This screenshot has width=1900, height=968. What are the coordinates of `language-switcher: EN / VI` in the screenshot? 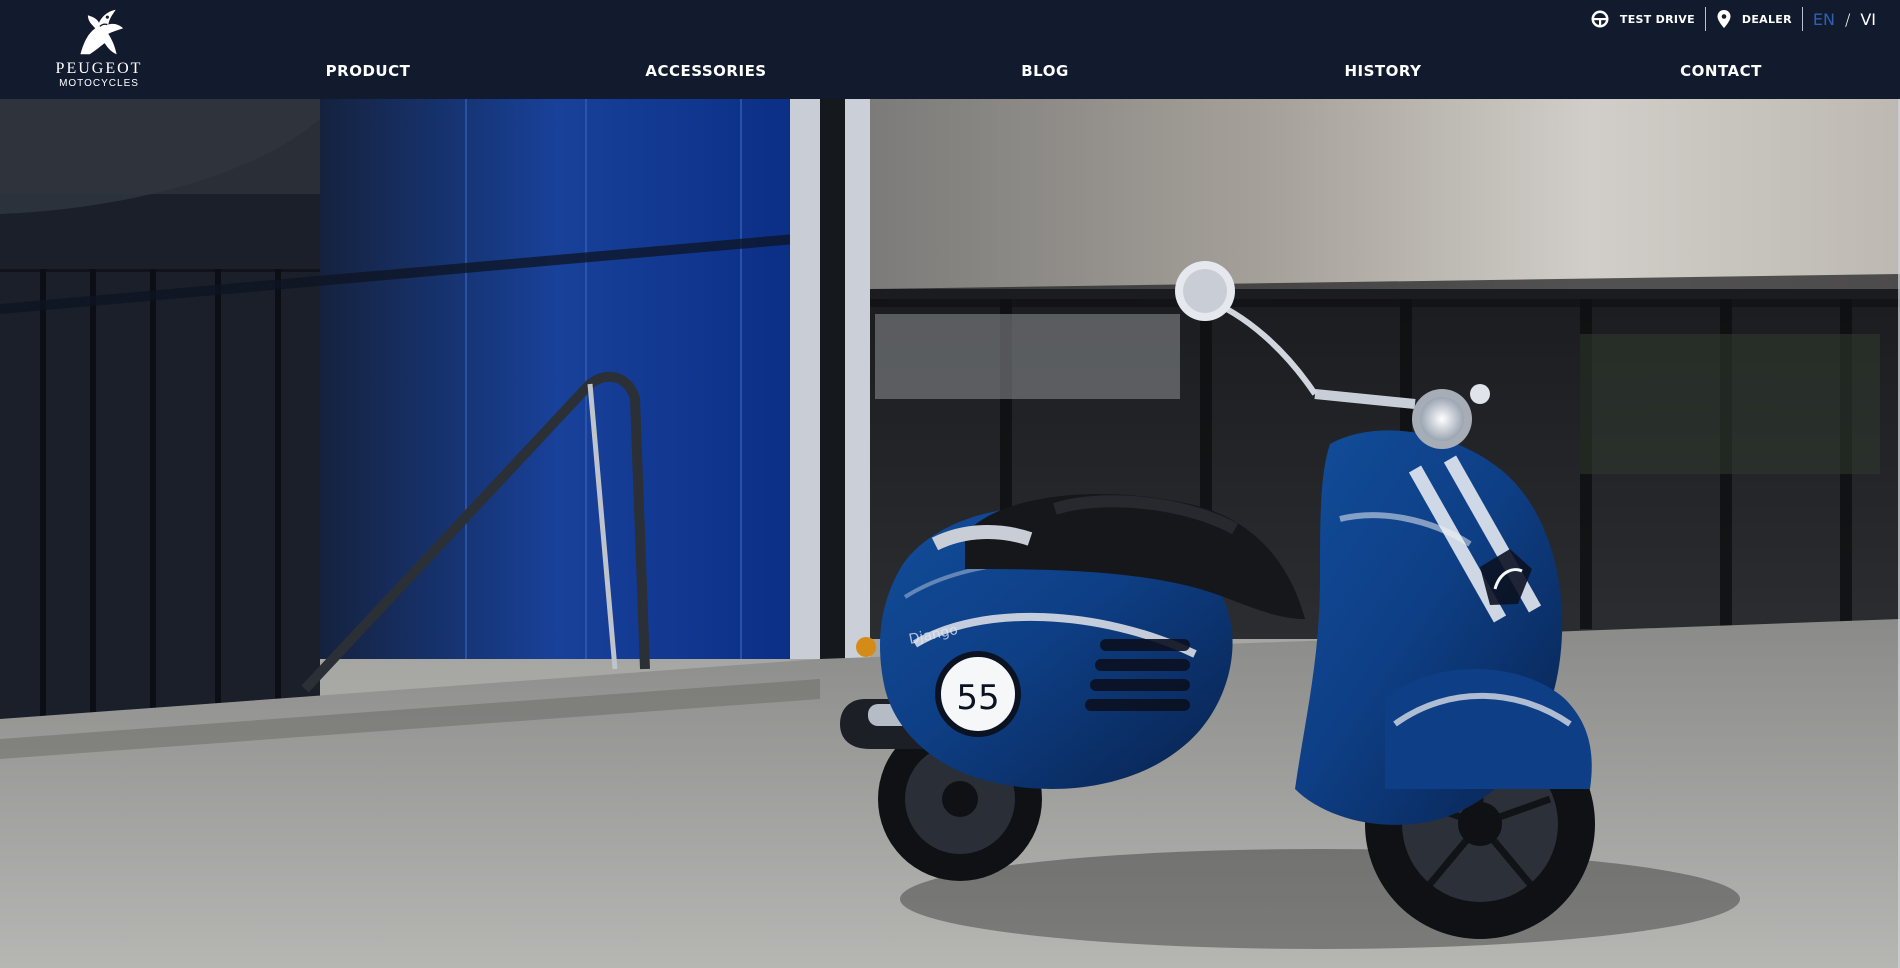 It's located at (1839, 19).